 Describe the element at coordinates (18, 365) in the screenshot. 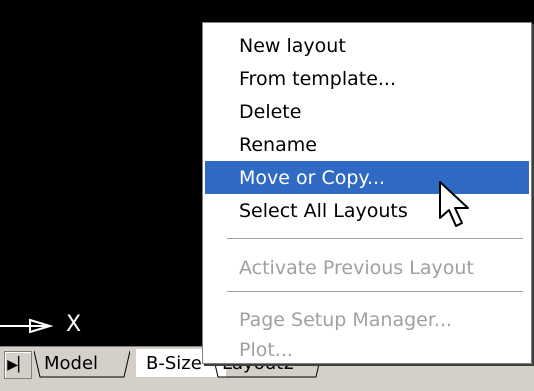

I see `last-tab-arrow-icon: ▶▏` at that location.